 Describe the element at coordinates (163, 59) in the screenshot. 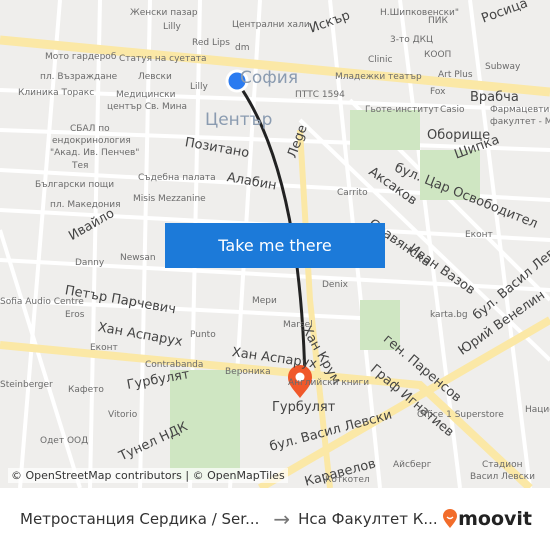

I see `place-label: Статуя на суетата` at that location.